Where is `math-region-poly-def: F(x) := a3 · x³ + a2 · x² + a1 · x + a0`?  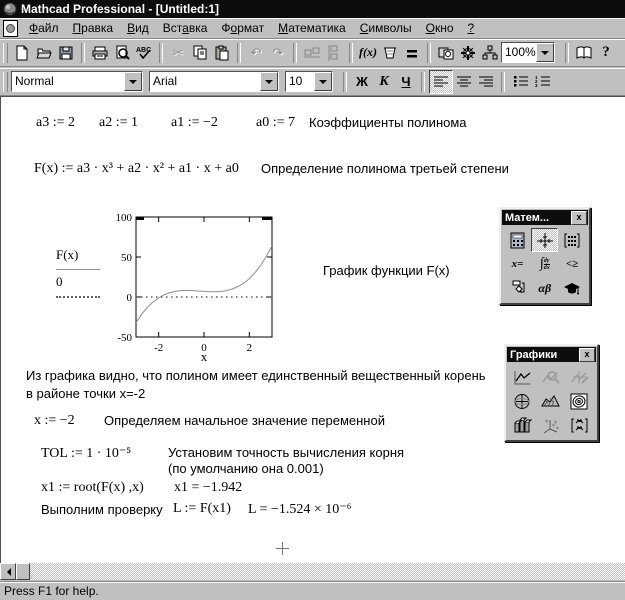 math-region-poly-def: F(x) := a3 · x³ + a2 · x² + a1 · x + a0 is located at coordinates (136, 169).